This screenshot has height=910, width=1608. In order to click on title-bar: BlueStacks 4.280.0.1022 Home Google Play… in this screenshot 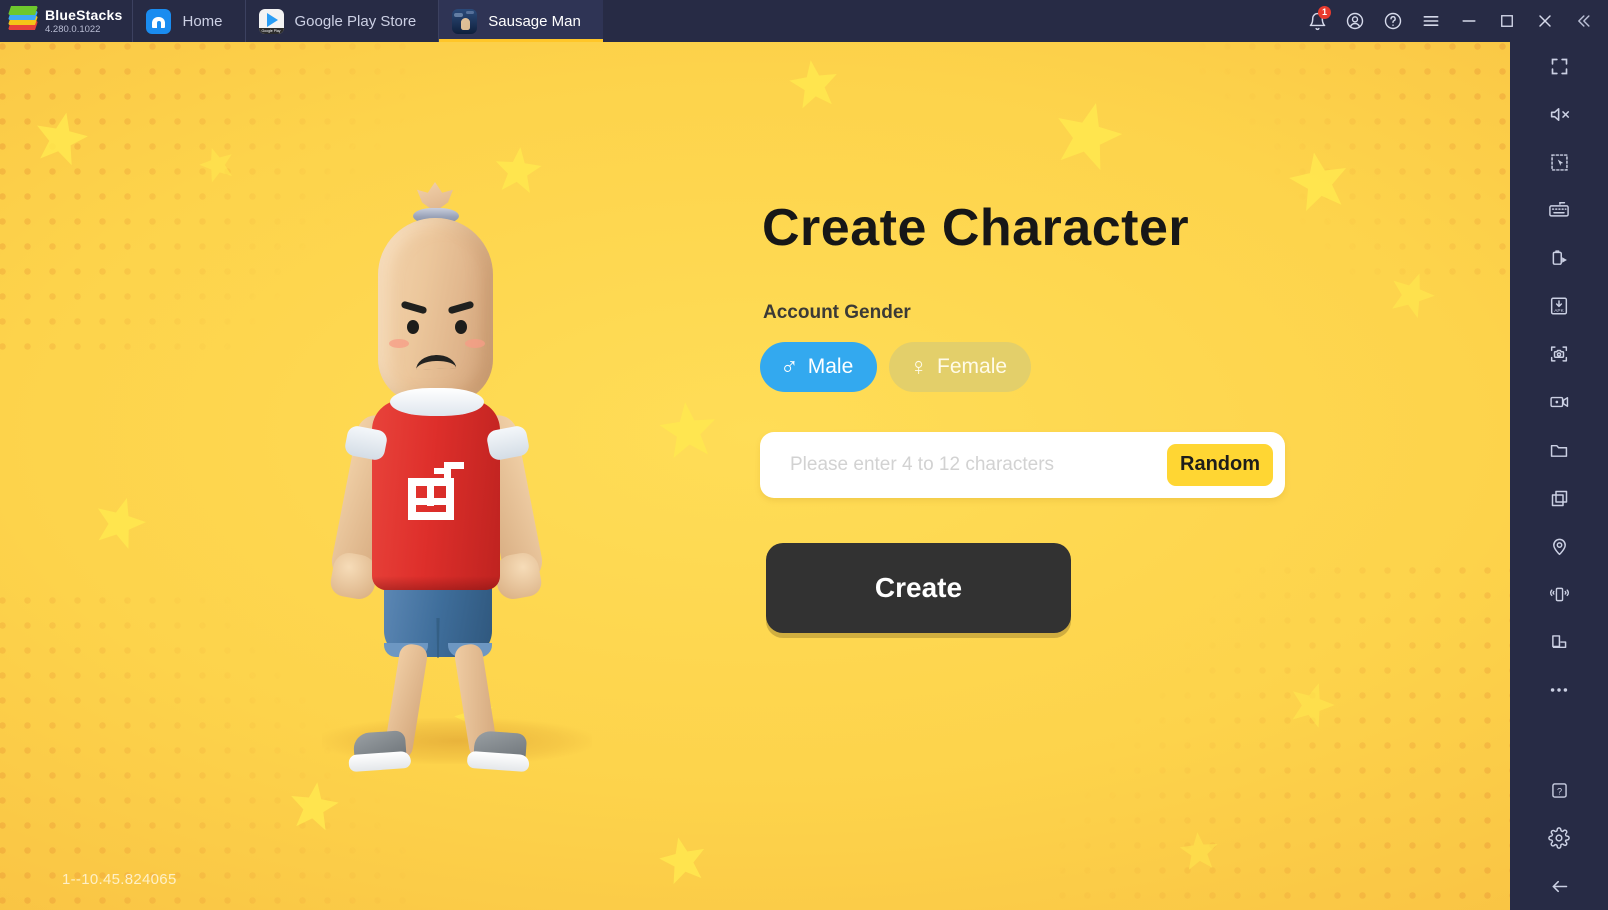, I will do `click(804, 21)`.